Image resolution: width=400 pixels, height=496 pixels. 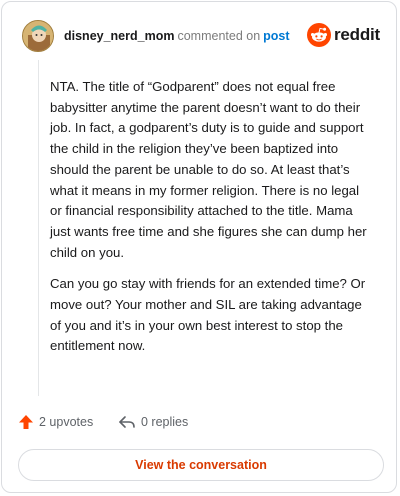 What do you see at coordinates (198, 424) in the screenshot?
I see `comment-actions: 2 upvotes 0 replies` at bounding box center [198, 424].